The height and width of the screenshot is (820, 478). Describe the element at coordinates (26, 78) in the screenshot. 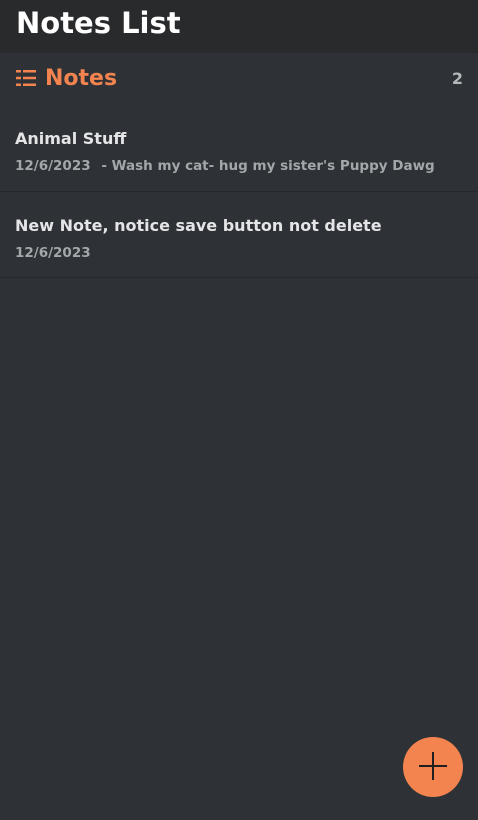

I see `list-icon` at that location.